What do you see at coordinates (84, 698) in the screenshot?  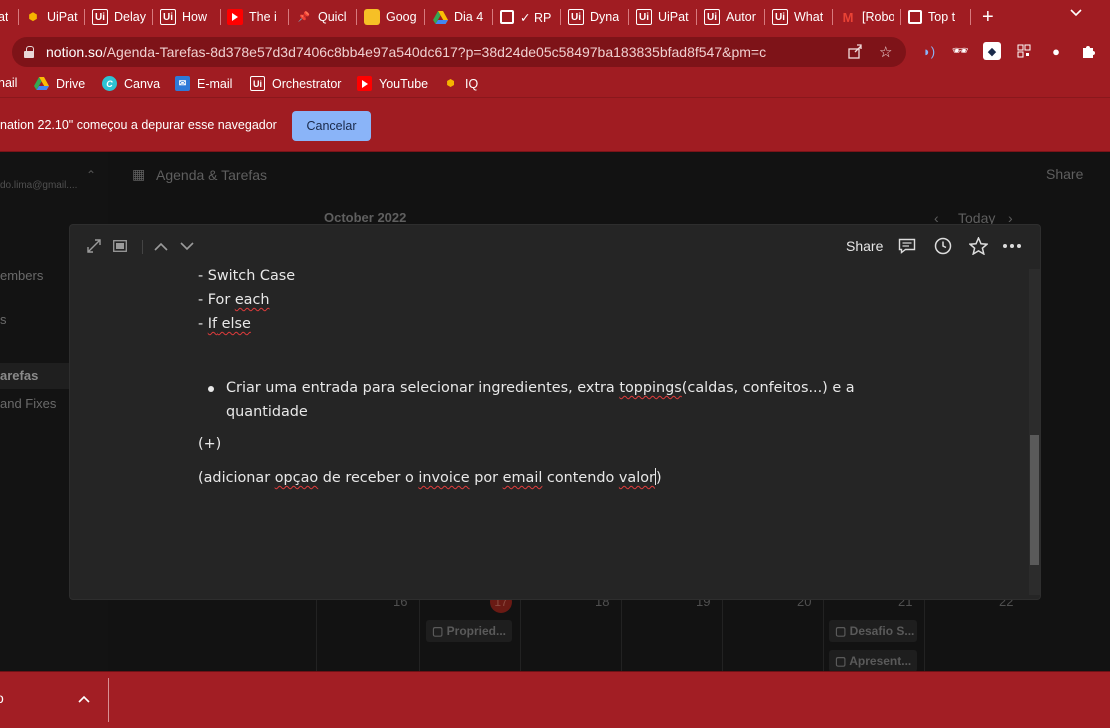 I see `taskbar-expand-chevron-icon` at bounding box center [84, 698].